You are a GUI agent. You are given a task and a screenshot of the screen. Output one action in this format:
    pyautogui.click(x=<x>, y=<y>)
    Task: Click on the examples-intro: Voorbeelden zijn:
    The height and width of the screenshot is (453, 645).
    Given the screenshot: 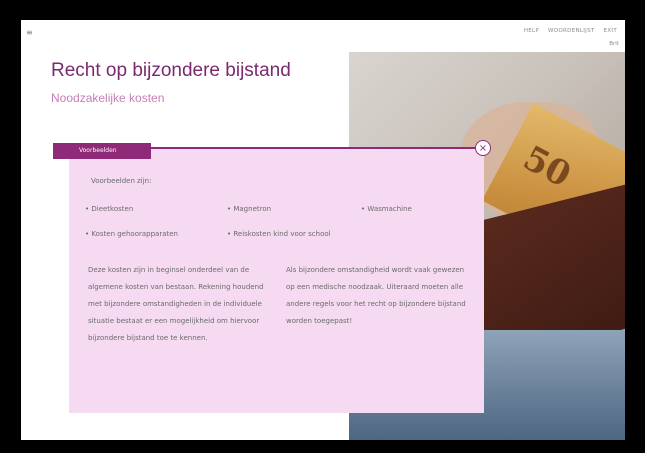 What is the action you would take?
    pyautogui.click(x=121, y=181)
    